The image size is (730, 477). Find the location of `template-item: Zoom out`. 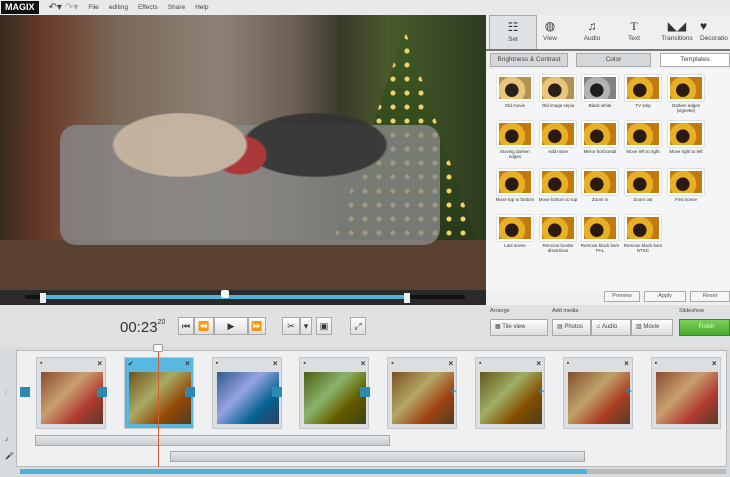

template-item: Zoom out is located at coordinates (643, 185).